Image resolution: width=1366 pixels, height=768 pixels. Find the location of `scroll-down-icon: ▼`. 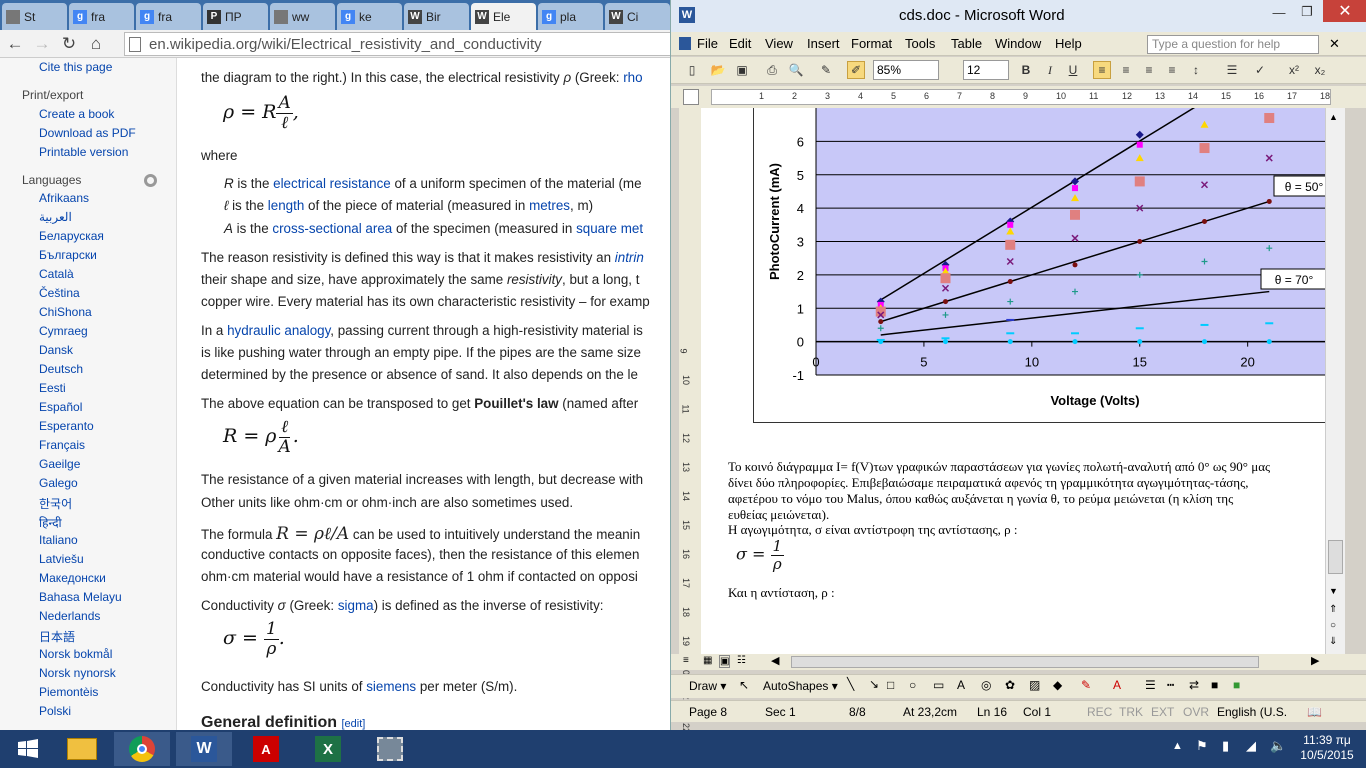

scroll-down-icon: ▼ is located at coordinates (1333, 591).